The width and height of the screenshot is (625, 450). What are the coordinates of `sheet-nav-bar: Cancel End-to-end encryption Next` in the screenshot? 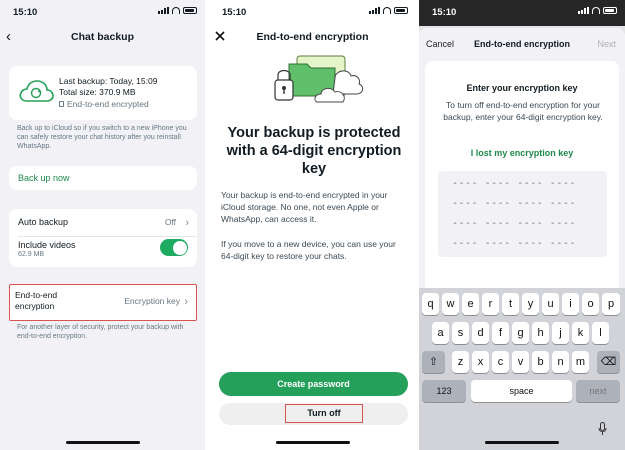 It's located at (522, 46).